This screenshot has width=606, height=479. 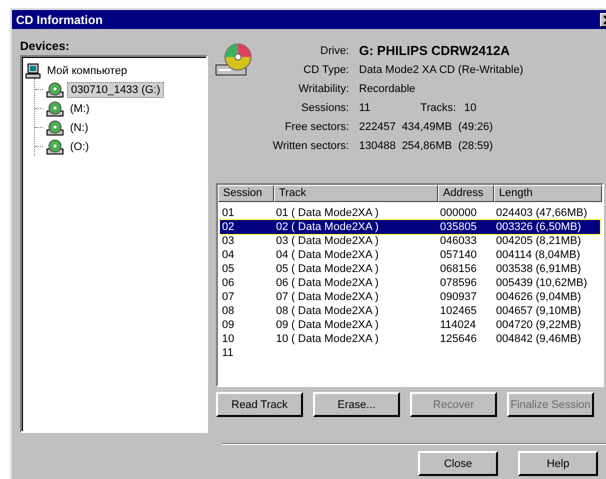 What do you see at coordinates (434, 50) in the screenshot?
I see `info-value: G: PHILIPS CDRW2412A` at bounding box center [434, 50].